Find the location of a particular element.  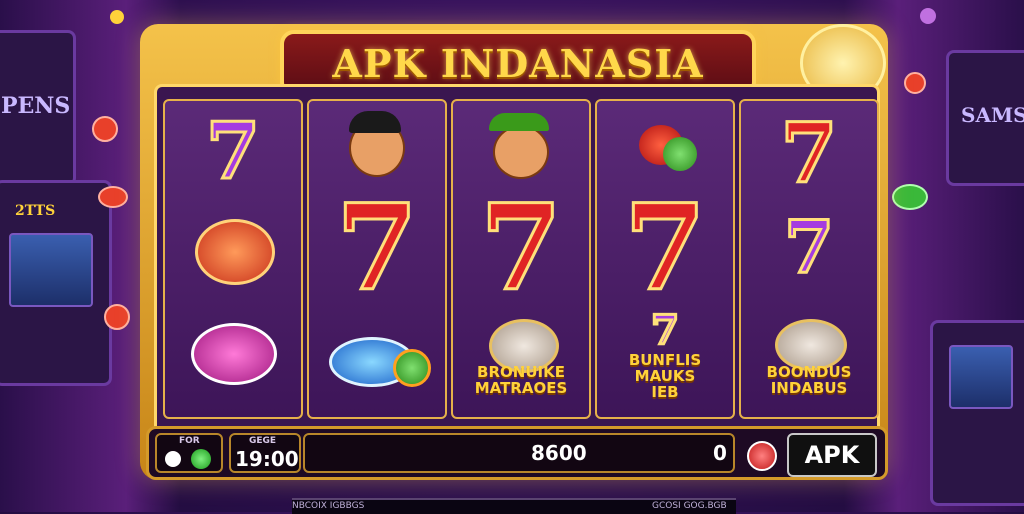

credit-box: 8600 0 is located at coordinates (519, 453).